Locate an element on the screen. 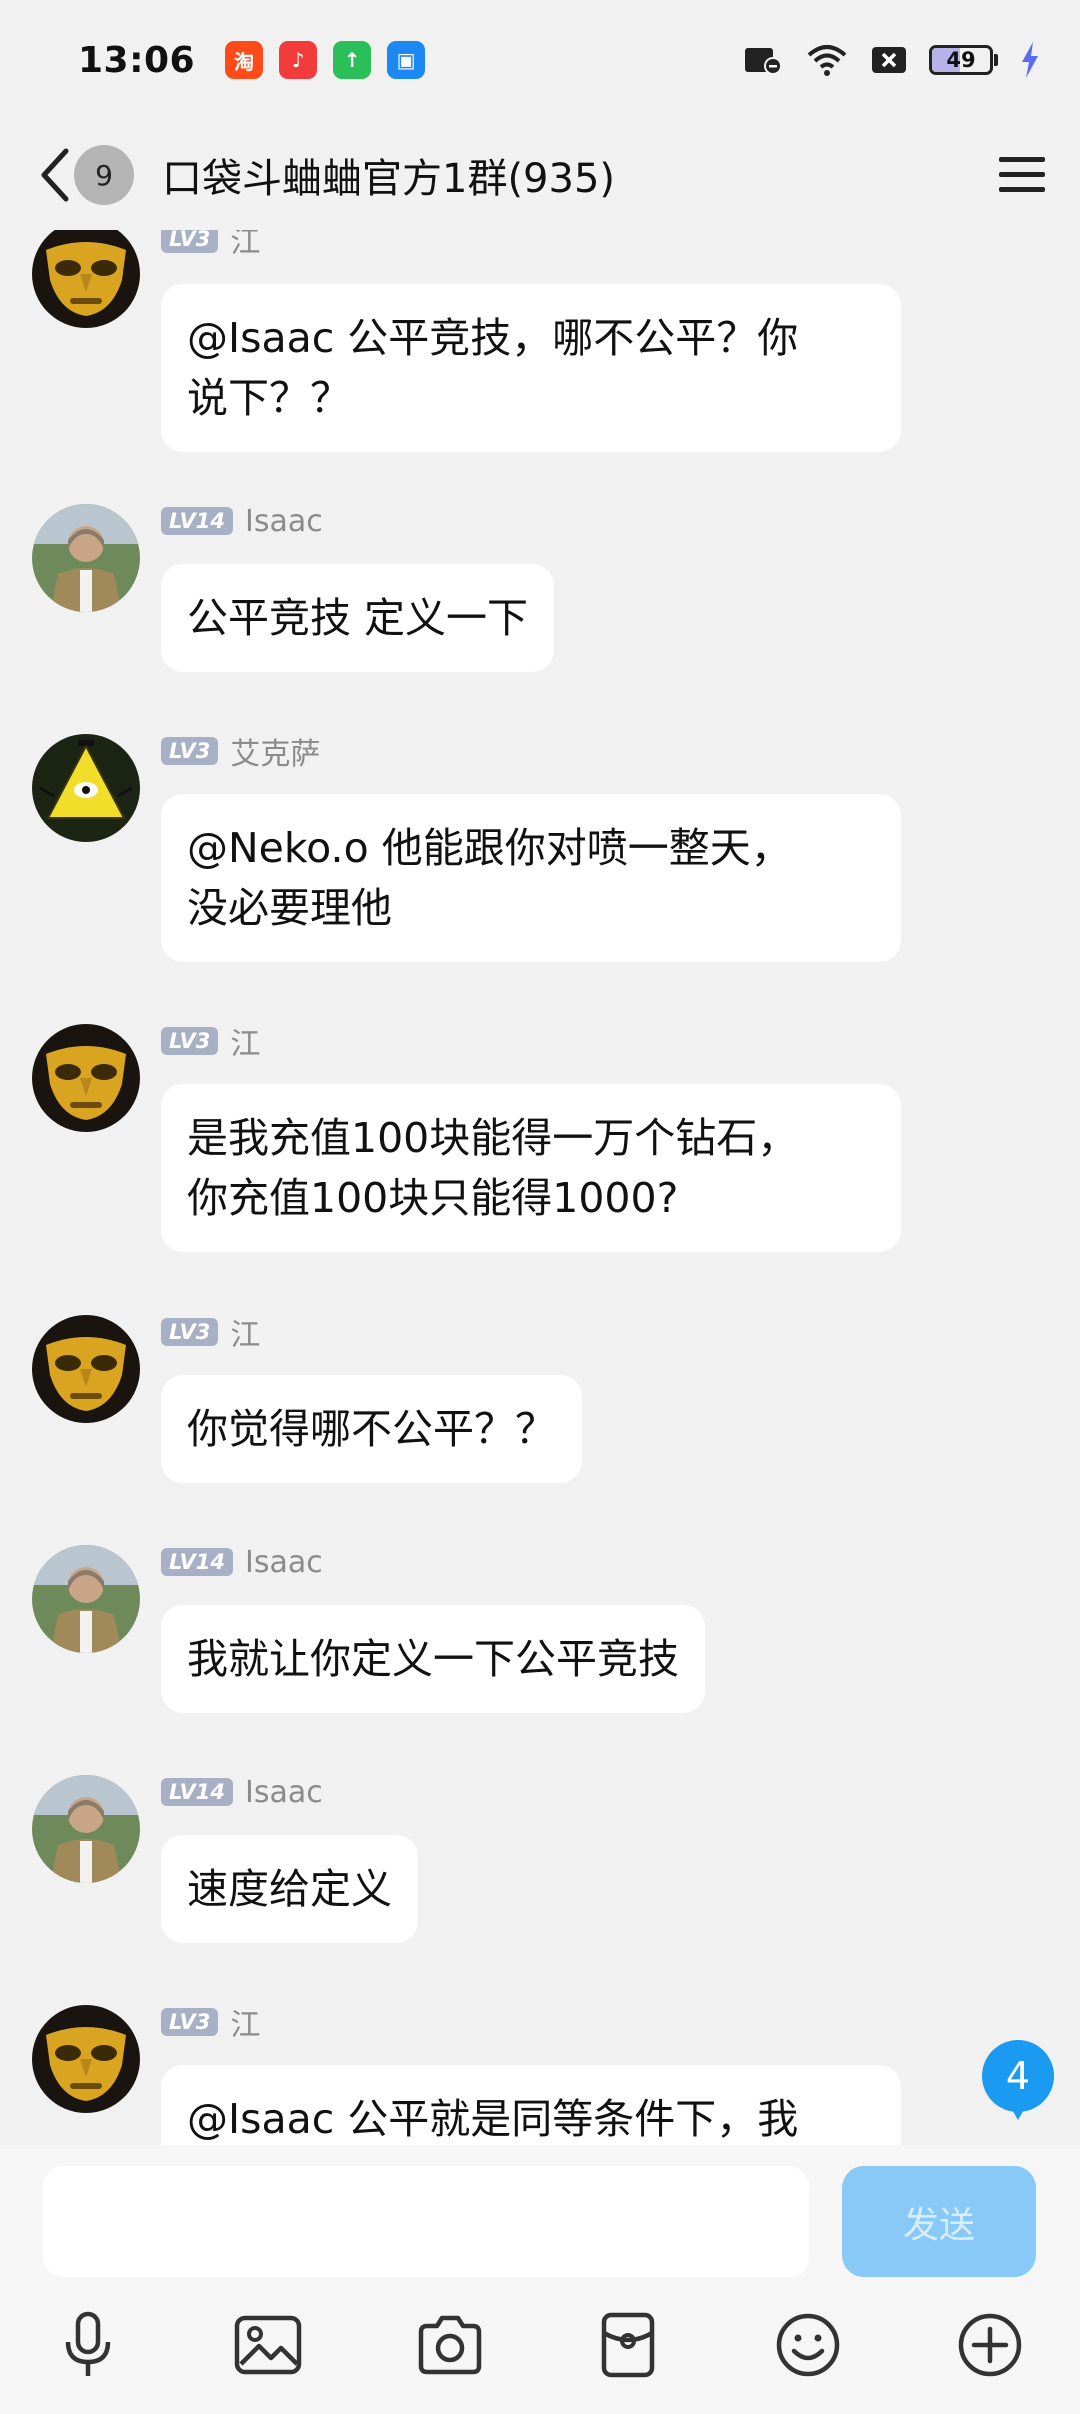 The height and width of the screenshot is (2414, 1080). wallet-icon: ▣ is located at coordinates (406, 60).